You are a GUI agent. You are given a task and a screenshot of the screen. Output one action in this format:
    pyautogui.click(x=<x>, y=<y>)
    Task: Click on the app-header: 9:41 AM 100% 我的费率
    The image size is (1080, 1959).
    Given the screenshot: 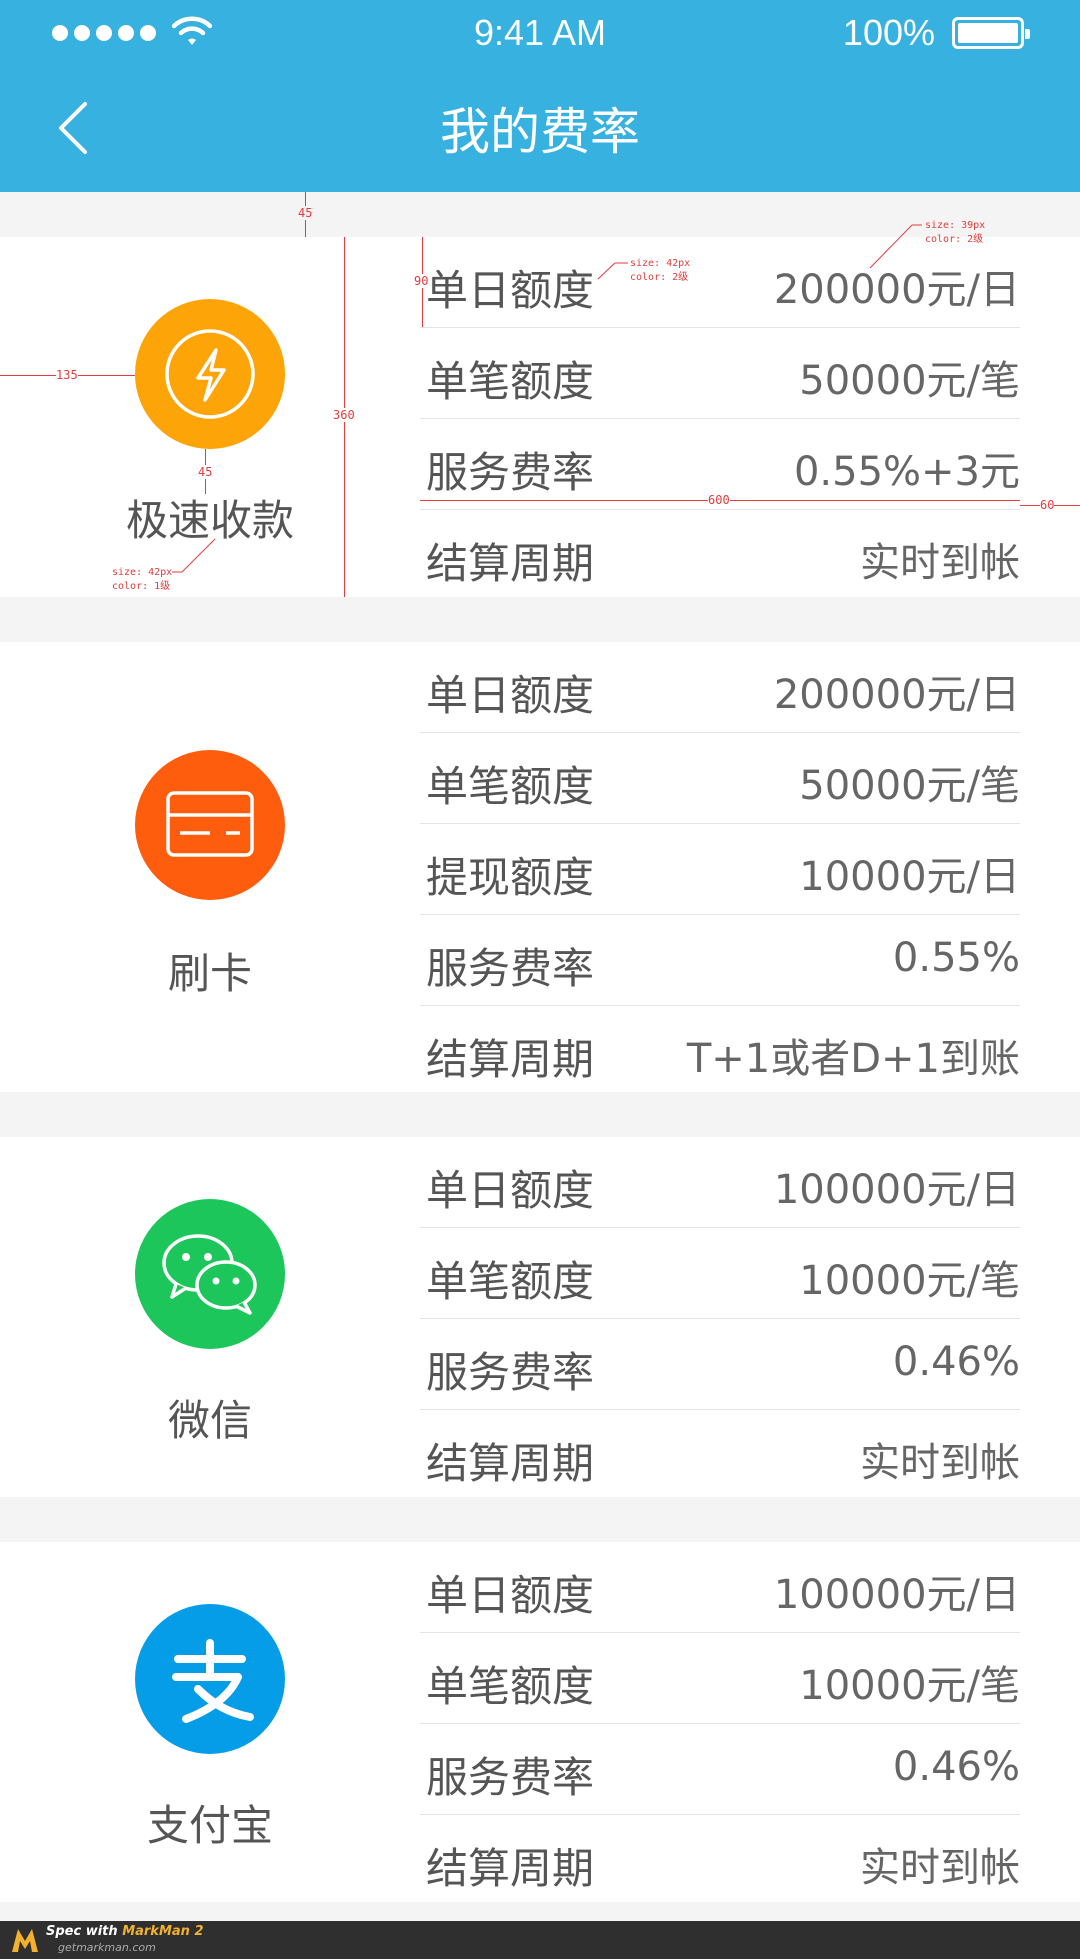 What is the action you would take?
    pyautogui.click(x=540, y=96)
    